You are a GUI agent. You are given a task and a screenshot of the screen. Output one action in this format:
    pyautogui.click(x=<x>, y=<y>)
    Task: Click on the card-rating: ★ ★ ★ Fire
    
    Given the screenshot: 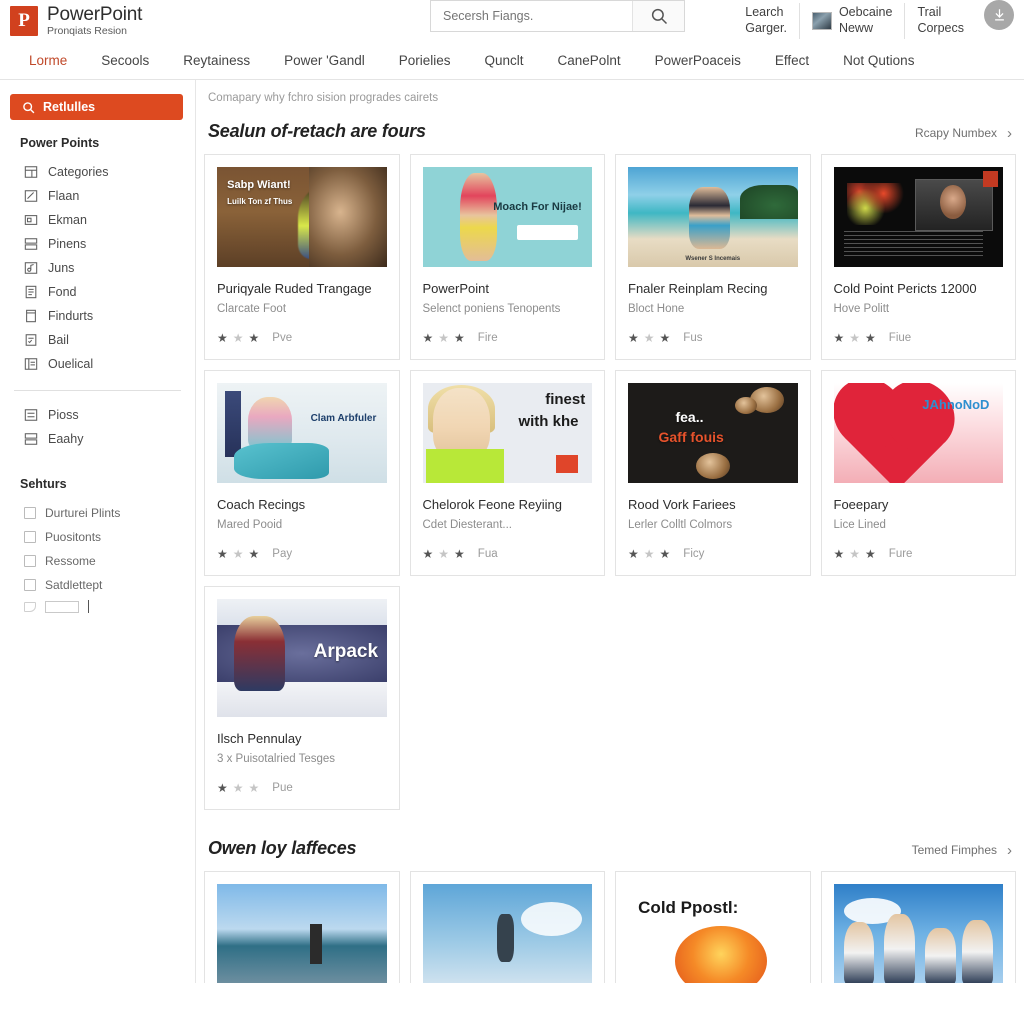 What is the action you would take?
    pyautogui.click(x=508, y=338)
    